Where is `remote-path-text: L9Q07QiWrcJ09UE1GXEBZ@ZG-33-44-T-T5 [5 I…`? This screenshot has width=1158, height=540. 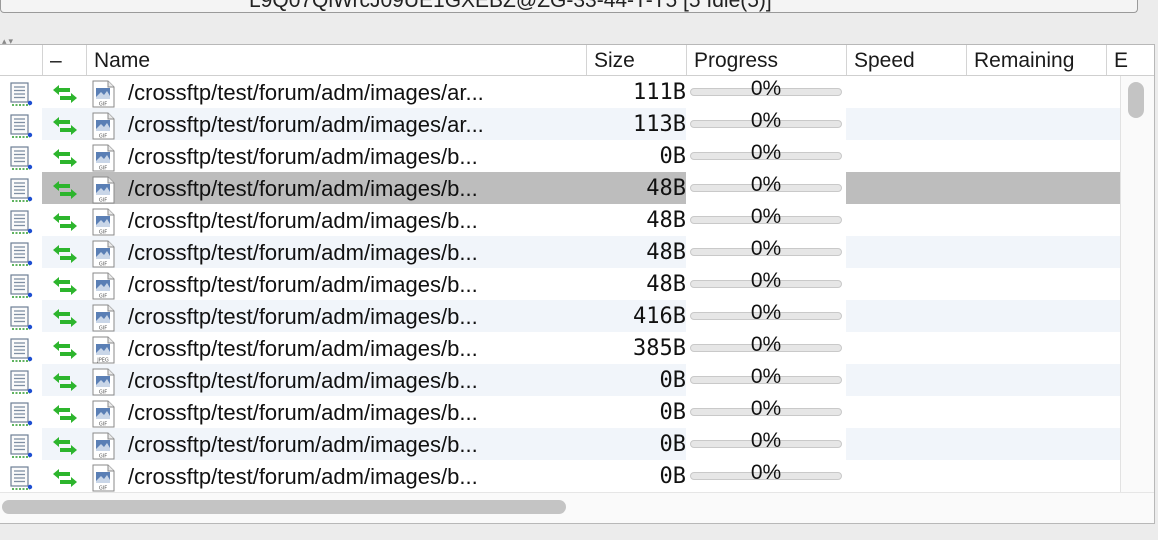 remote-path-text: L9Q07QiWrcJ09UE1GXEBZ@ZG-33-44-T-T5 [5 I… is located at coordinates (510, 6).